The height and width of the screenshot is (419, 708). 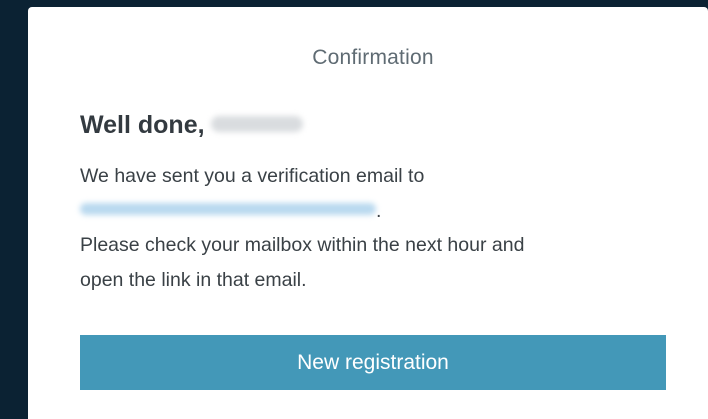 I want to click on greeting-heading: Well done,, so click(x=191, y=125).